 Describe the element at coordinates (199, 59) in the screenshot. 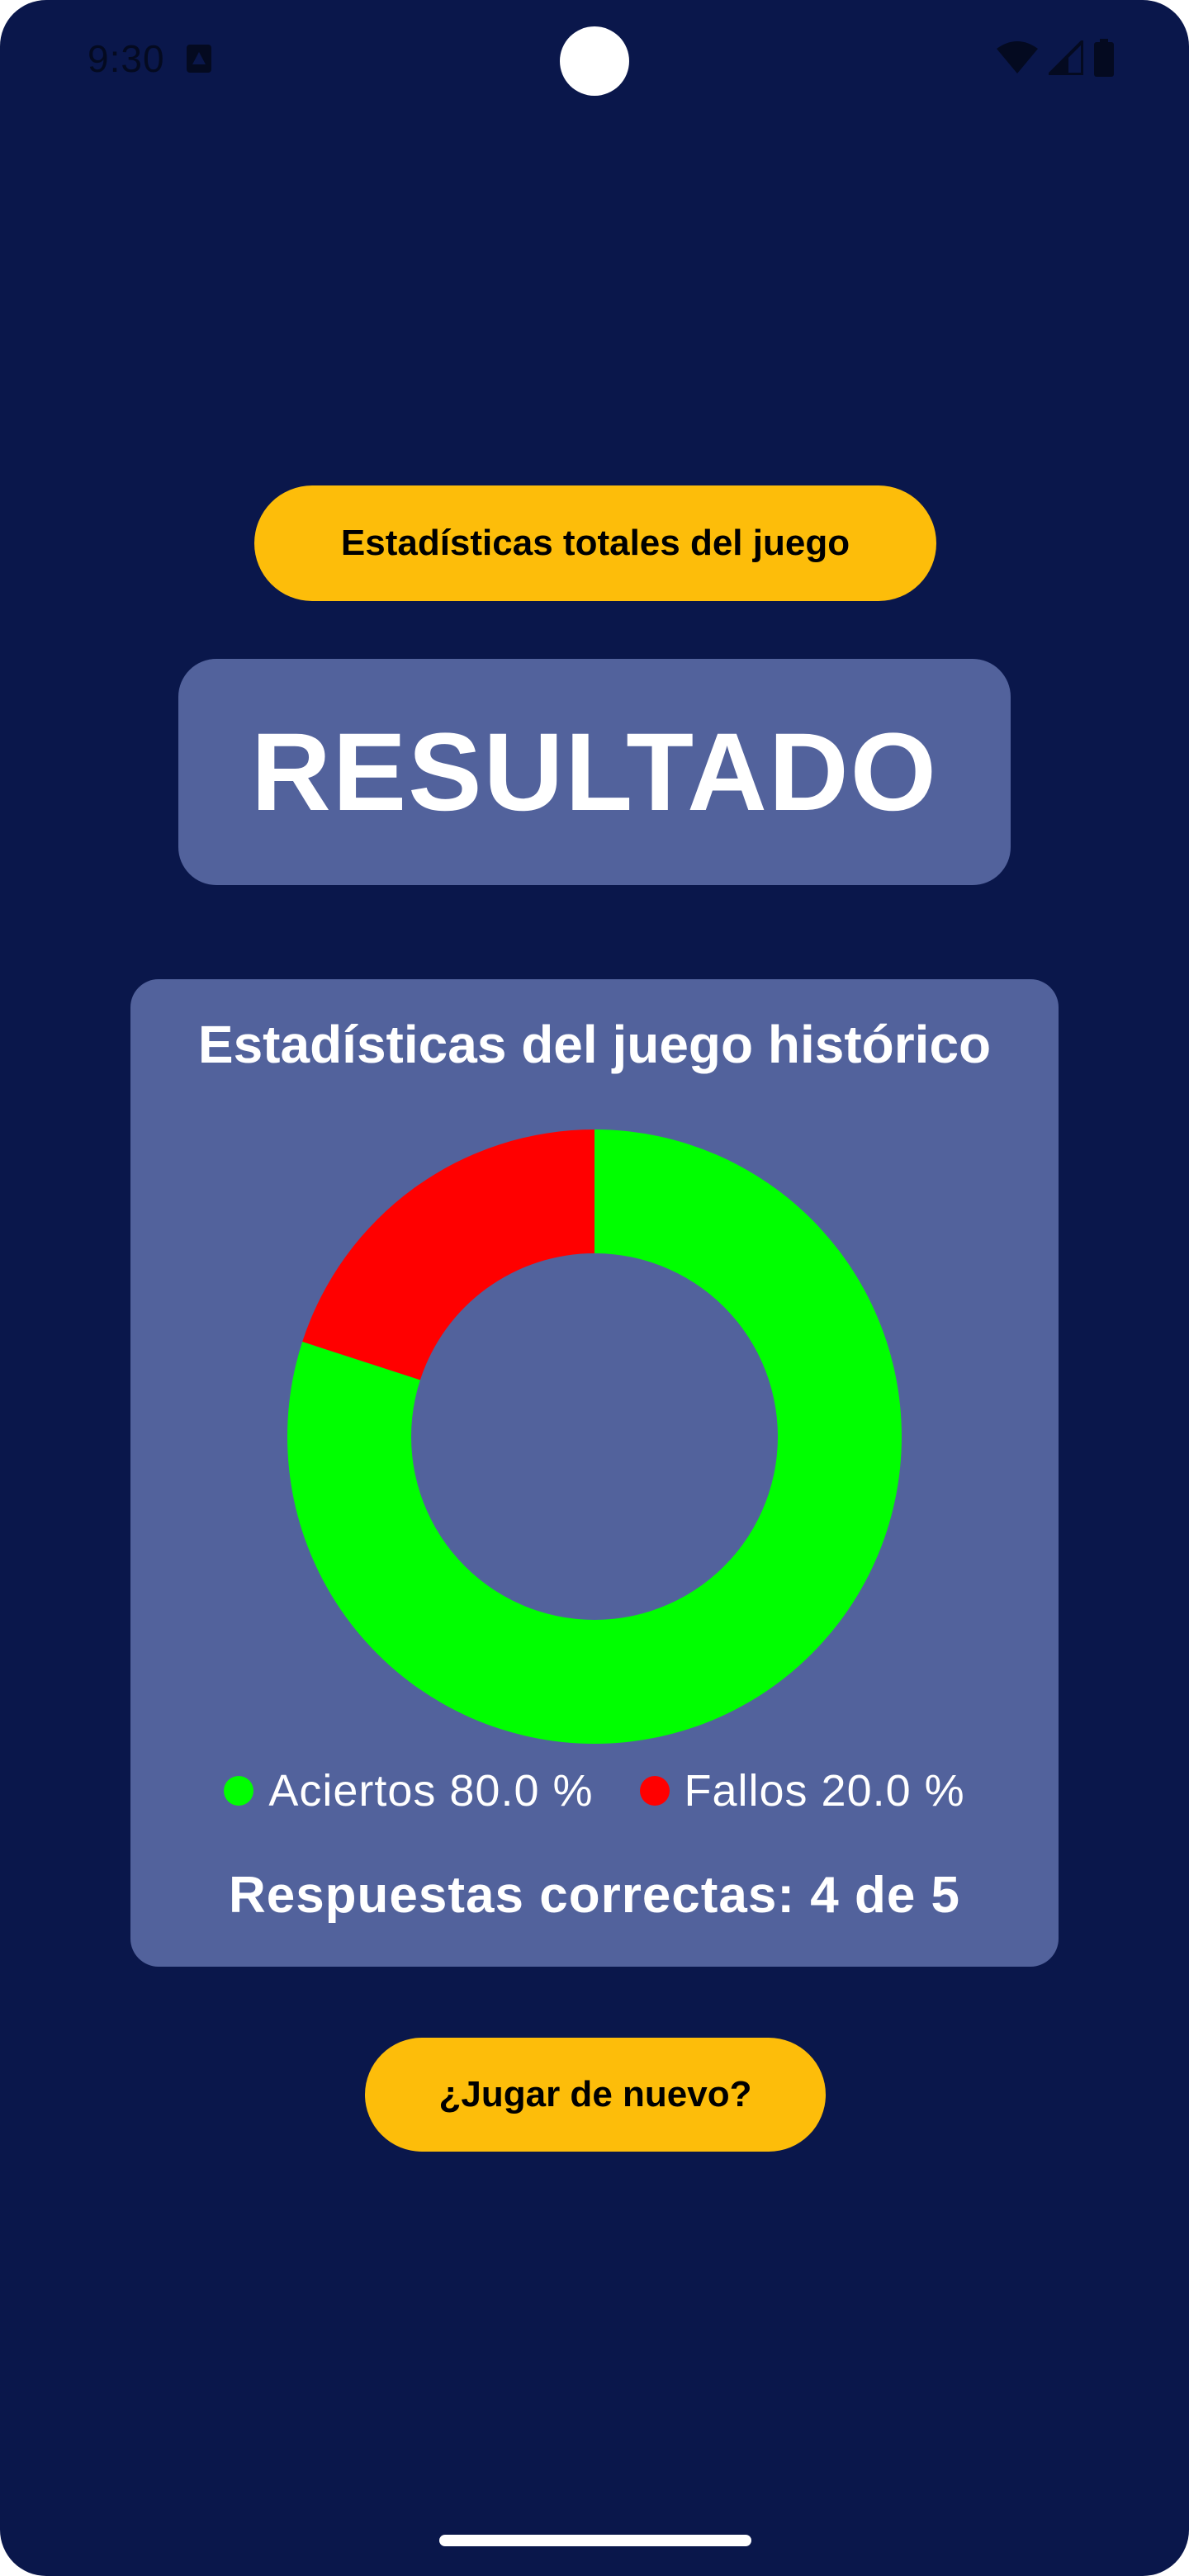

I see `app-notification-icon` at that location.